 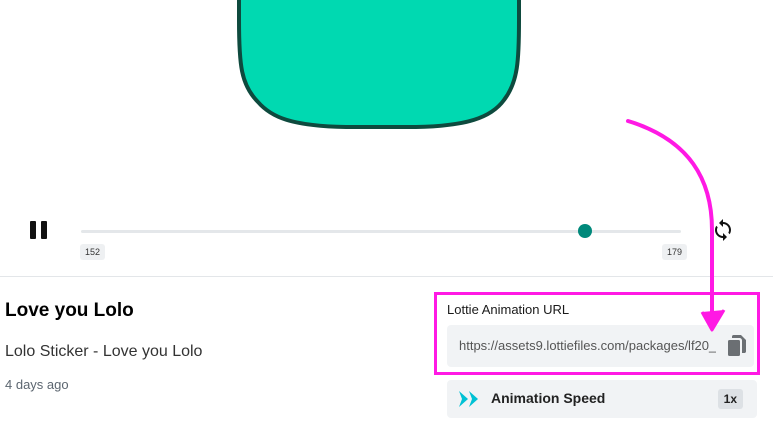 What do you see at coordinates (468, 399) in the screenshot?
I see `fast-forward-icon` at bounding box center [468, 399].